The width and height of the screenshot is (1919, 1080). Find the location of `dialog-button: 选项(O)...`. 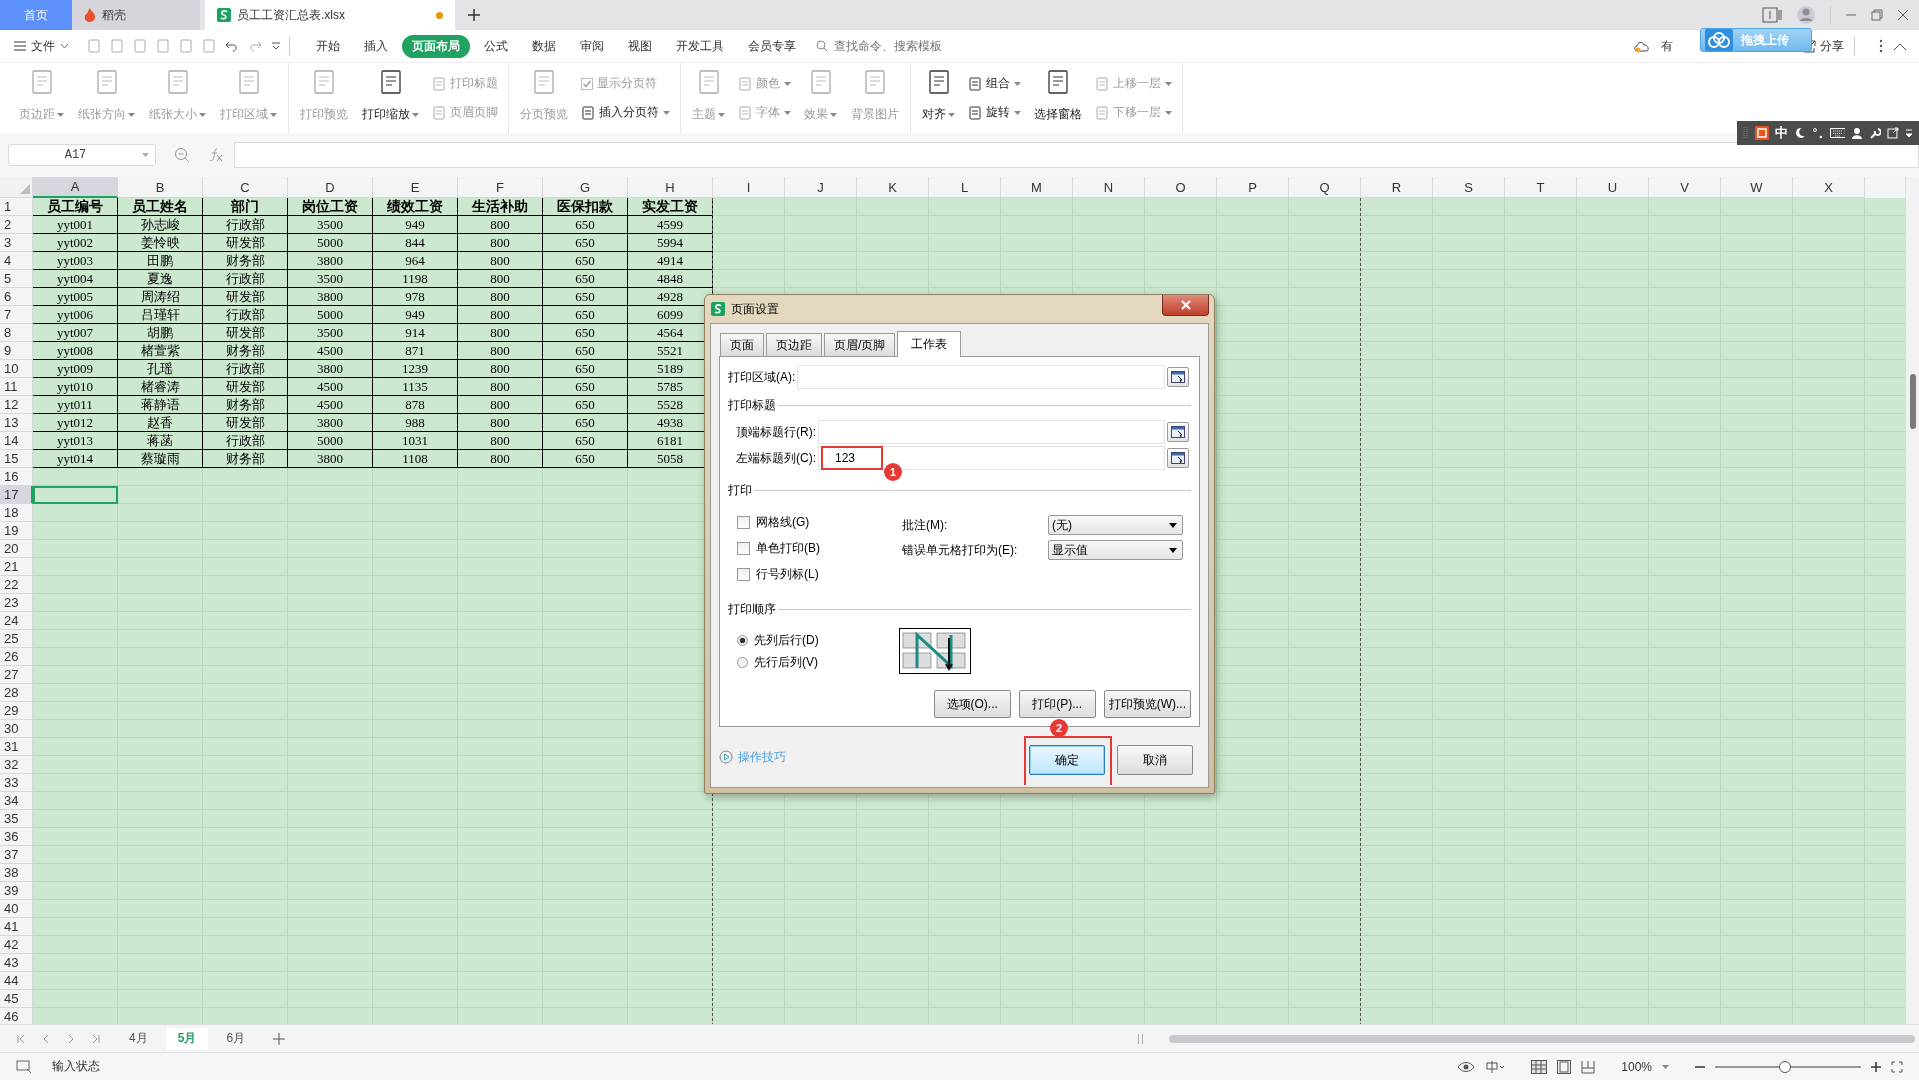

dialog-button: 选项(O)... is located at coordinates (972, 704).